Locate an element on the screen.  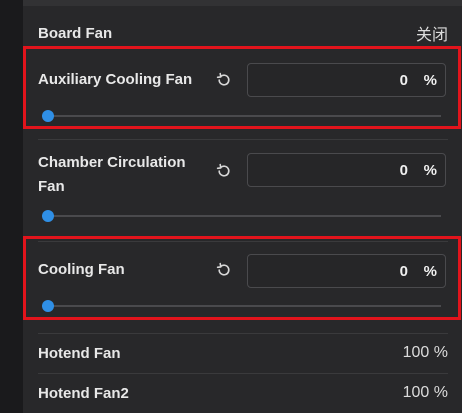
board-fan-value: 关闭 is located at coordinates (431, 35).